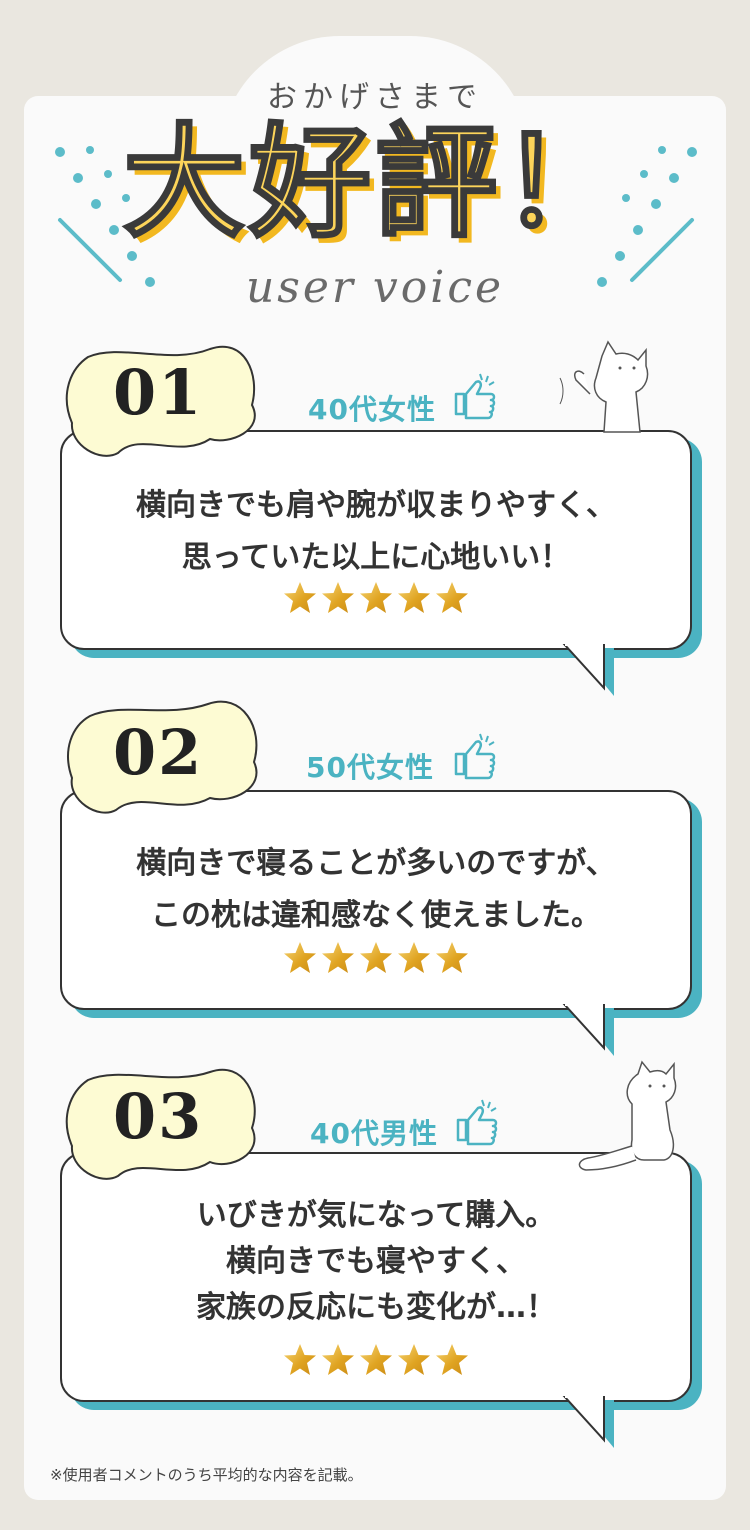 Image resolution: width=750 pixels, height=1530 pixels. Describe the element at coordinates (206, 1475) in the screenshot. I see `footnote: ※使用者コメントのうち平均的な内容を記載。` at that location.